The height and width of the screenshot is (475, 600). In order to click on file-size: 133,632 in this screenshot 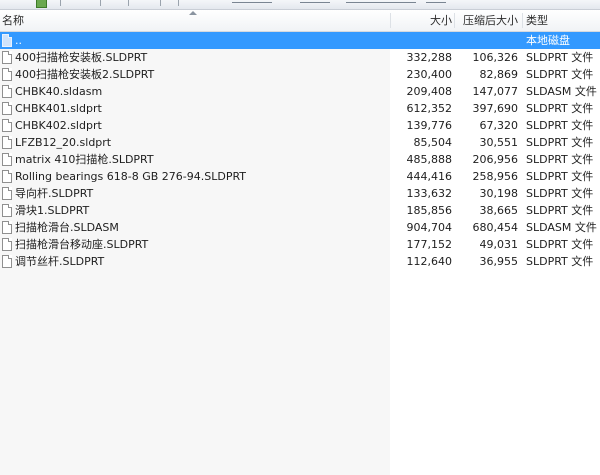, I will do `click(429, 193)`.